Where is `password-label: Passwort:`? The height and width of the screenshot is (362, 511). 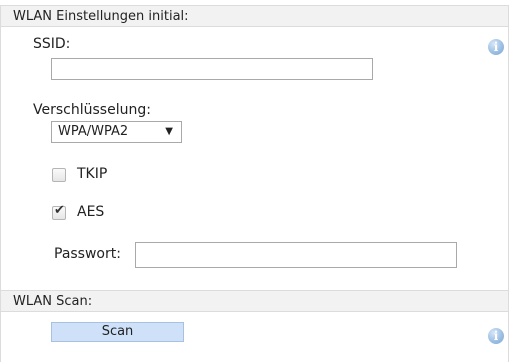
password-label: Passwort: is located at coordinates (87, 254).